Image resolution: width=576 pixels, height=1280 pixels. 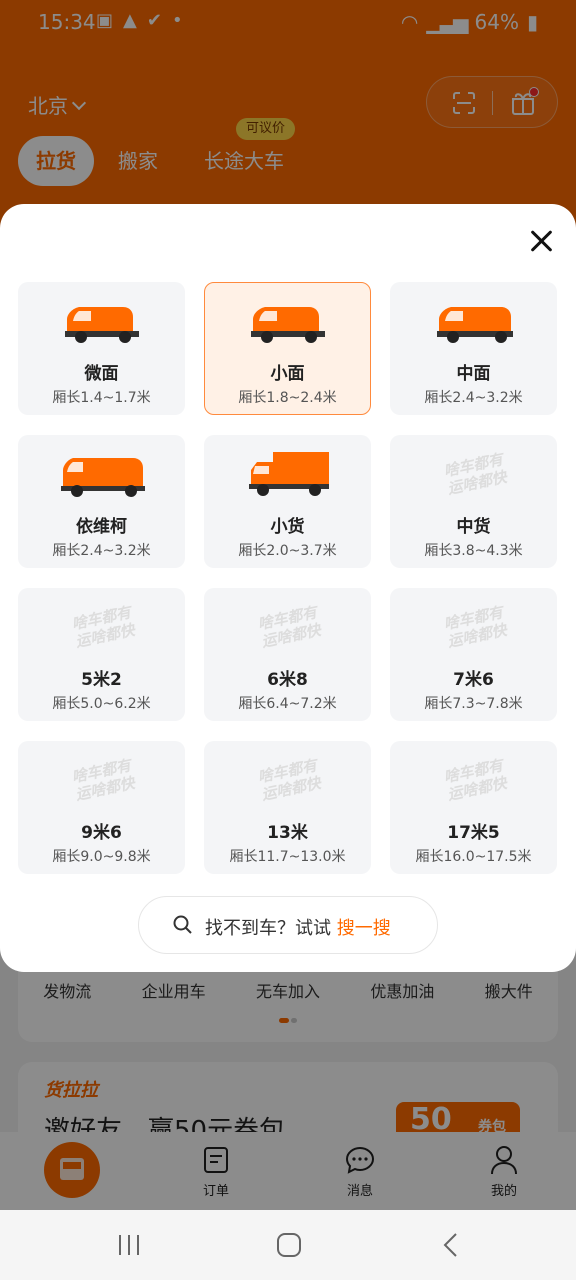 I want to click on vehicle-size: 厢长2.0~3.7米, so click(x=287, y=551).